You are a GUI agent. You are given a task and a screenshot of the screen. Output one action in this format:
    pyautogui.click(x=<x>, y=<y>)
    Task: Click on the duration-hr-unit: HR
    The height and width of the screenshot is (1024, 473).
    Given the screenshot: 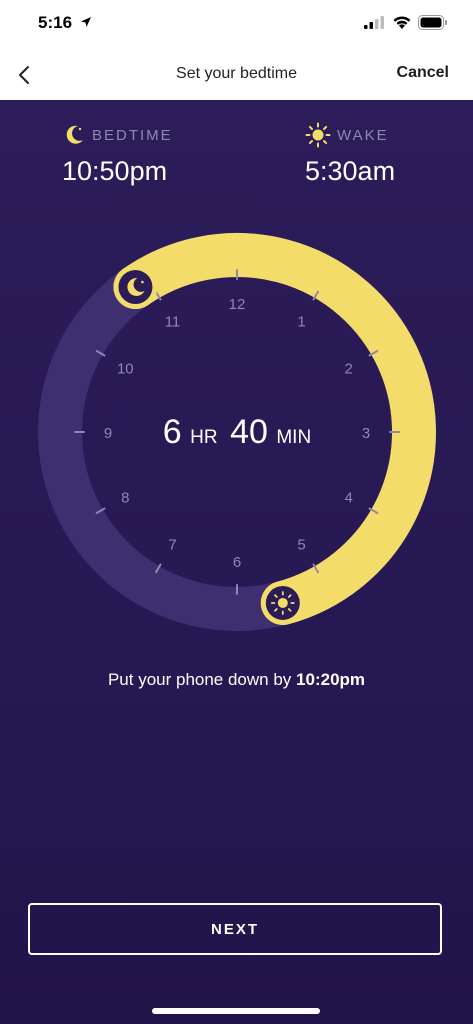 What is the action you would take?
    pyautogui.click(x=203, y=437)
    